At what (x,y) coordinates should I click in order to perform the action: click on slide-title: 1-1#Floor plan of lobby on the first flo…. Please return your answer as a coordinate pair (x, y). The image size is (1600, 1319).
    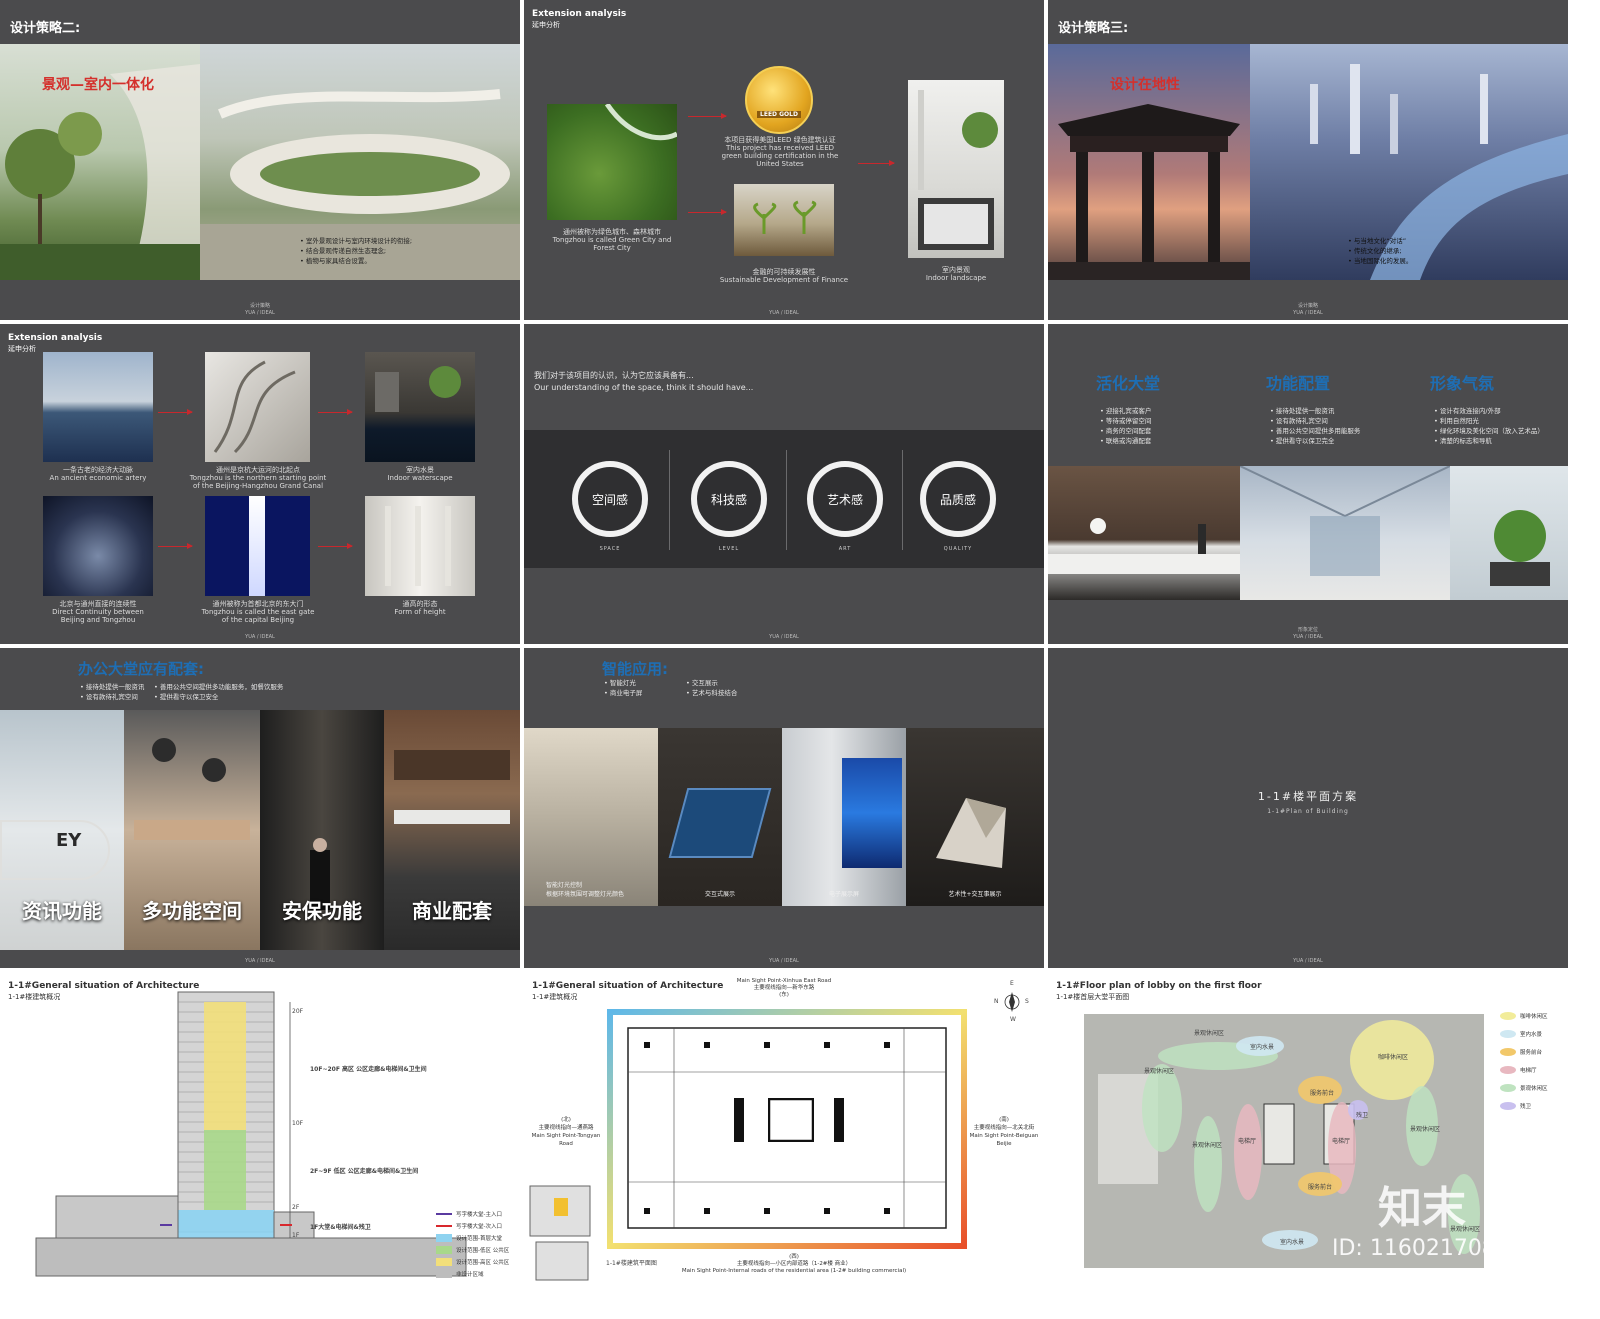
    Looking at the image, I should click on (1159, 986).